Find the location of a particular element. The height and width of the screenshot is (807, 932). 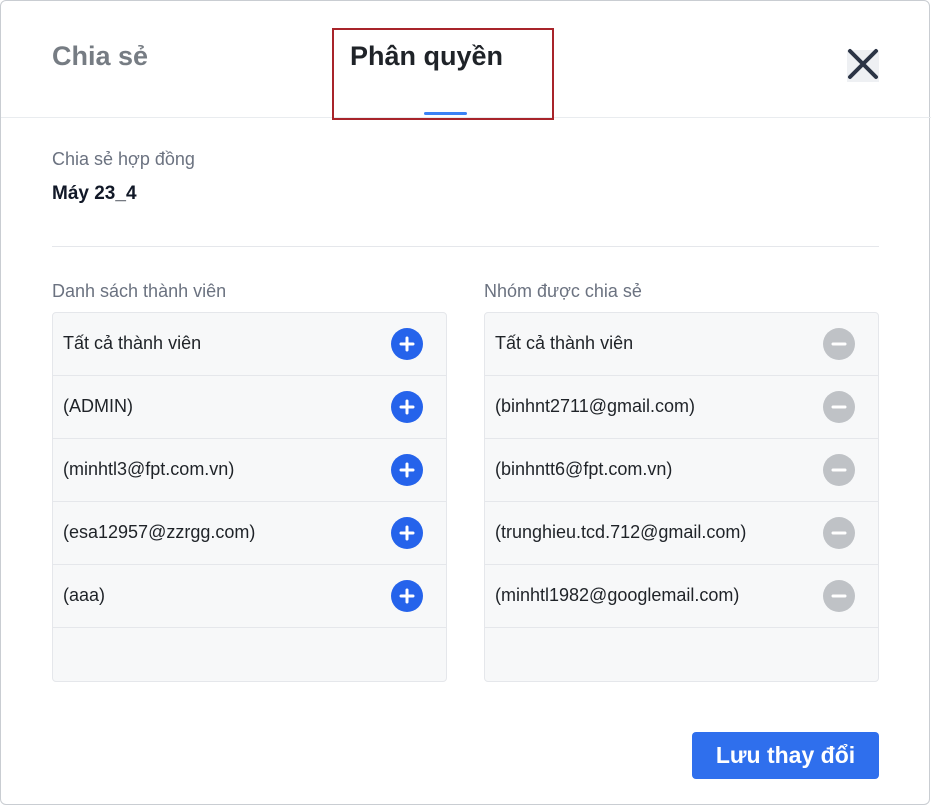

shared-group-row: (binhntt6@fpt.com.vn) is located at coordinates (681, 470).